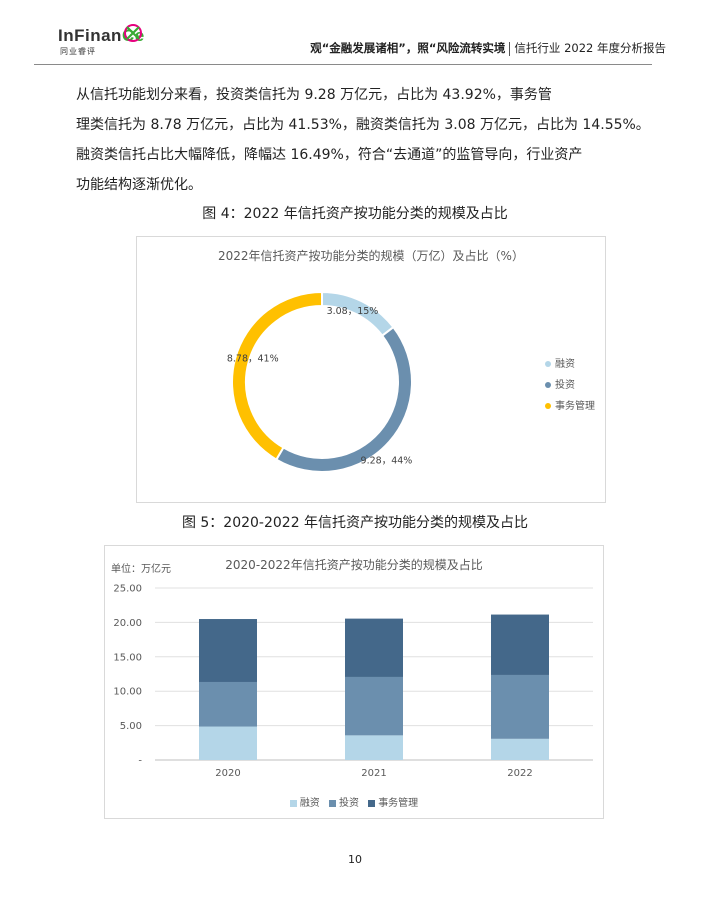 This screenshot has height=919, width=710. Describe the element at coordinates (140, 761) in the screenshot. I see `y-tick-label: -` at that location.